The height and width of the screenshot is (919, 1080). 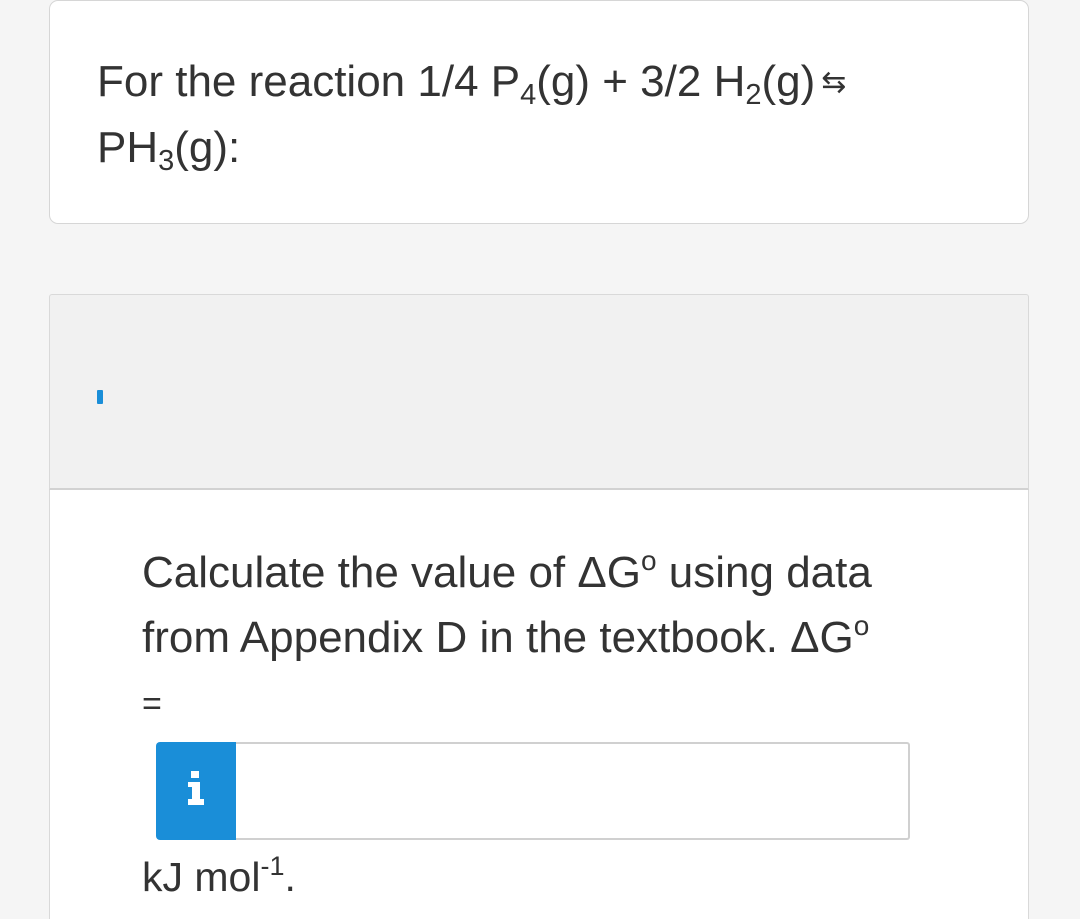 What do you see at coordinates (166, 161) in the screenshot?
I see `subscript-3: 3` at bounding box center [166, 161].